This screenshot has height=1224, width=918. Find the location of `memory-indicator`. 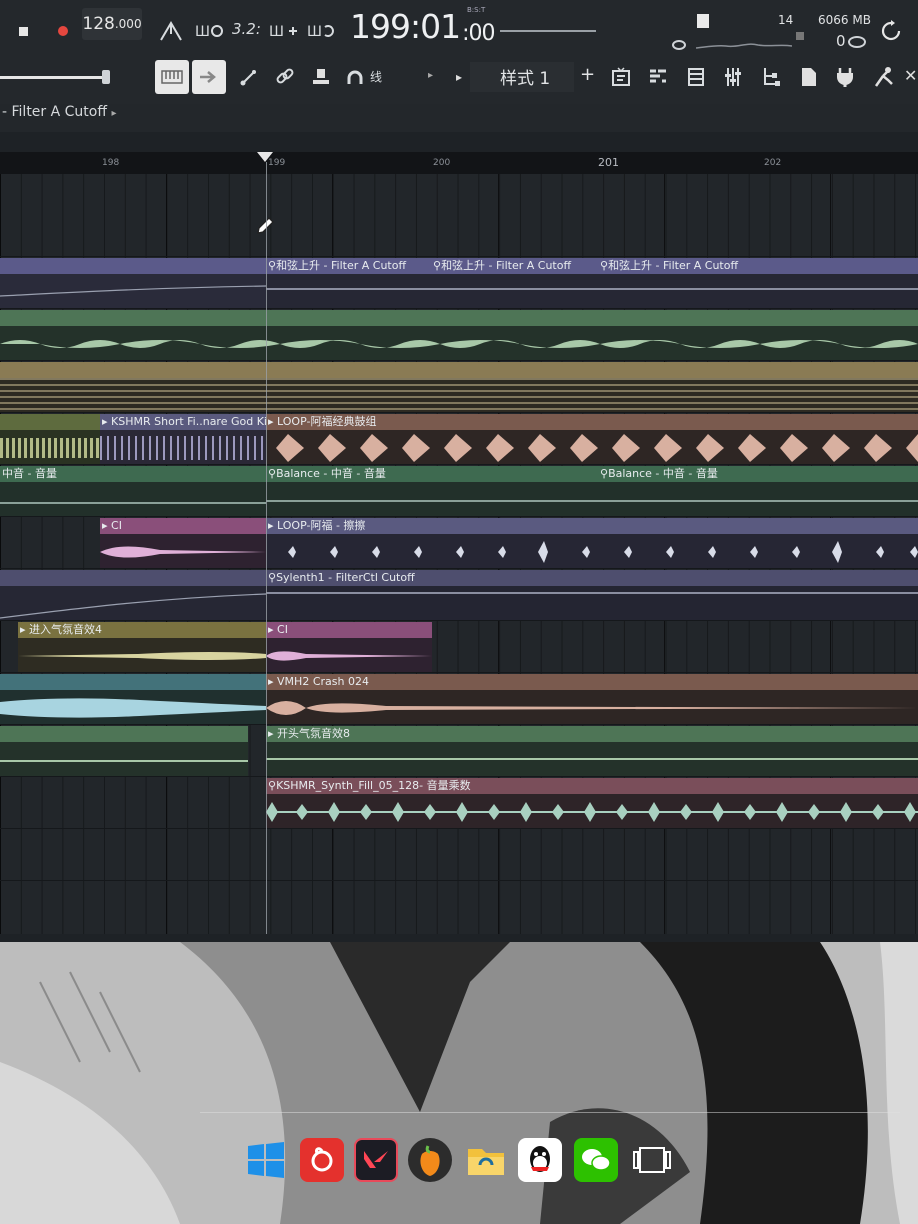

memory-indicator is located at coordinates (800, 36).